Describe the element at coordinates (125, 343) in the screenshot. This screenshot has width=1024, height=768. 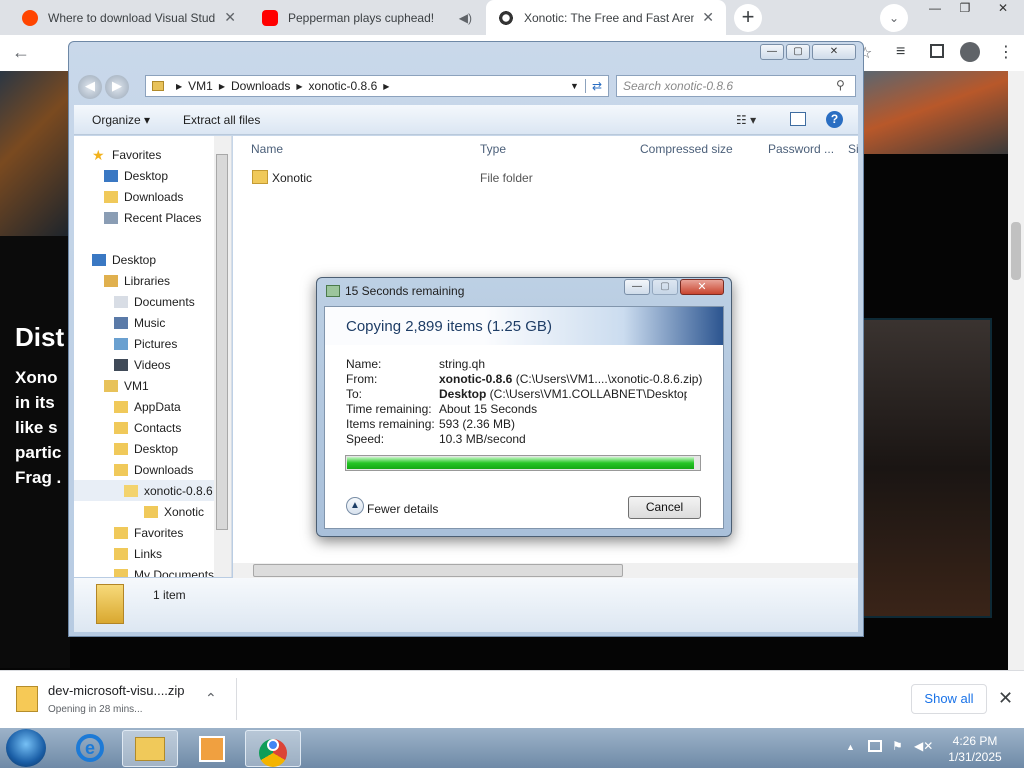
I see `nav-item: Pictures` at that location.